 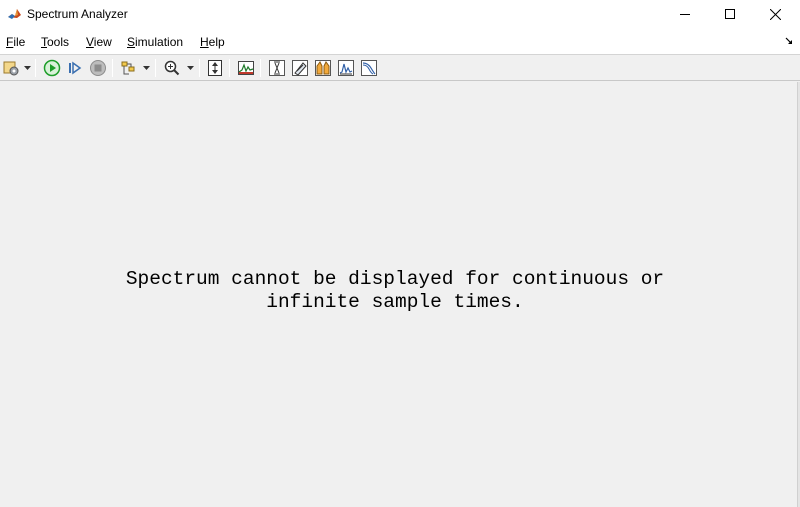 I want to click on settings-icon, so click(x=11, y=68).